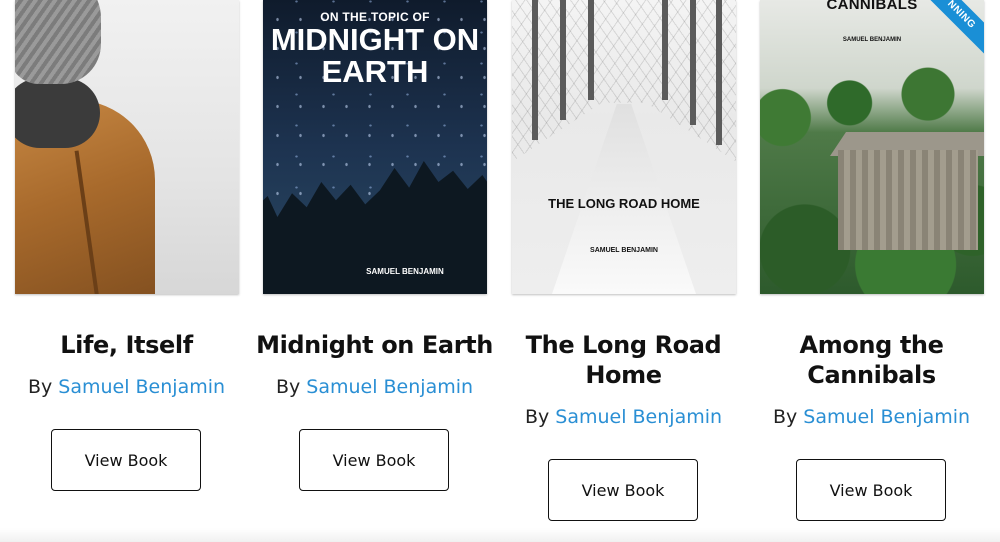 This screenshot has height=542, width=1000. I want to click on book-cover: CANNIBALS SAMUEL BENJAMIN NNING, so click(872, 147).